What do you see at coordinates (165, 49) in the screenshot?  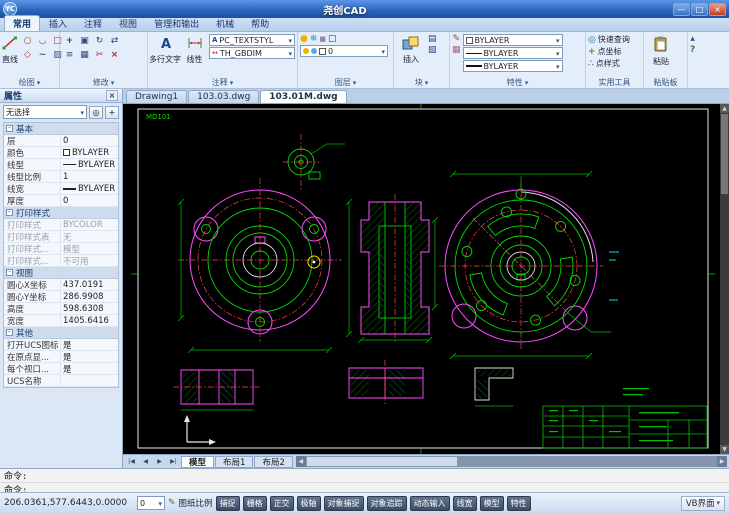 I see `mtext-button: A 多行文字` at bounding box center [165, 49].